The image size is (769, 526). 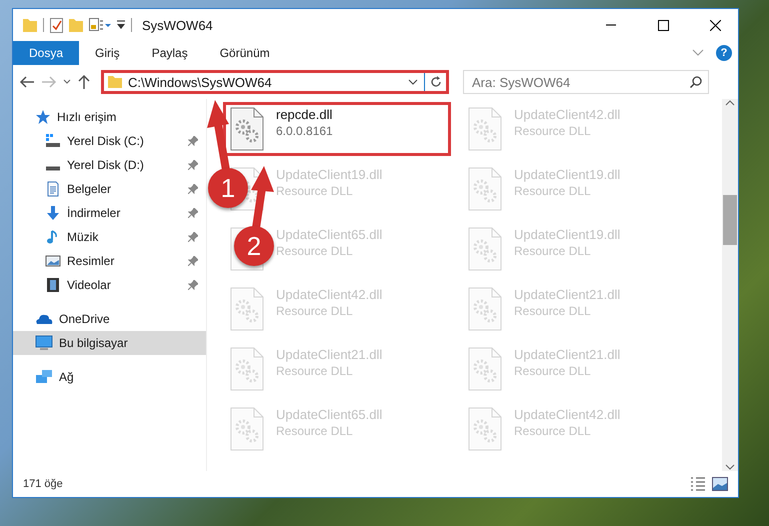 What do you see at coordinates (44, 343) in the screenshot?
I see `computer-icon` at bounding box center [44, 343].